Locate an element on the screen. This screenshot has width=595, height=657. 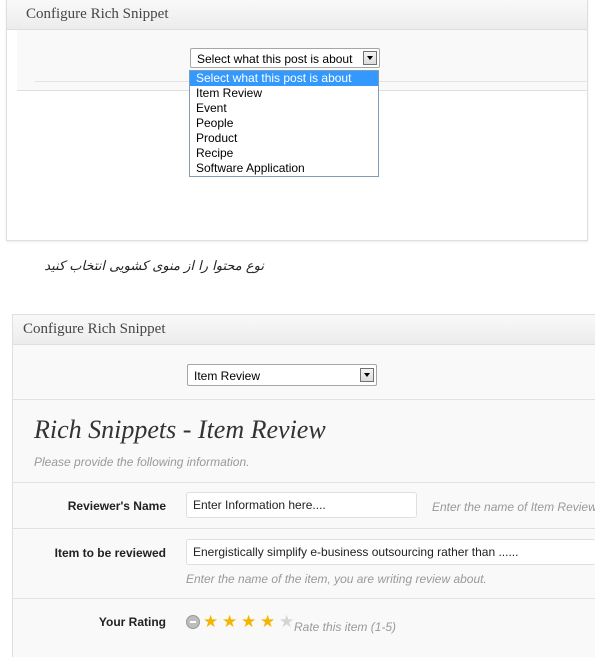
clear-rating-icon is located at coordinates (193, 622).